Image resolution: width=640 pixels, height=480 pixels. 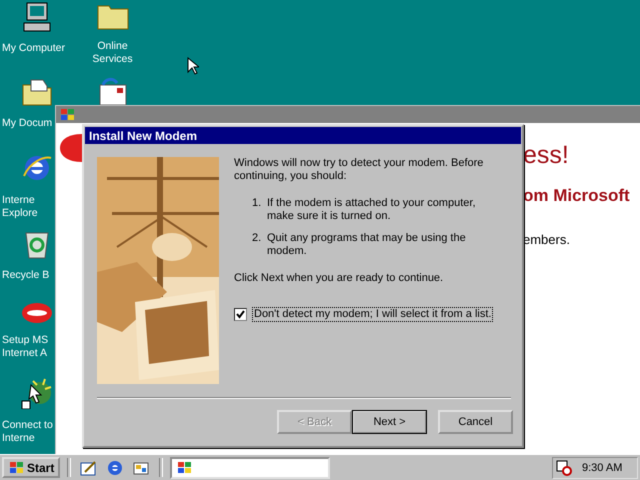 I want to click on browser-e-icon, so click(x=115, y=467).